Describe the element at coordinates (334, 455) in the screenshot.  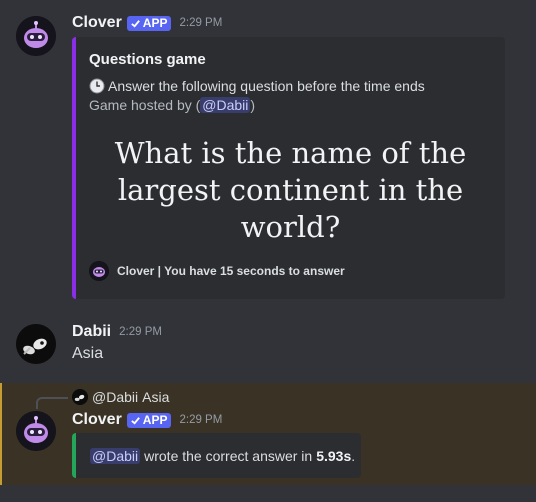
I see `answer-time: 5.93s` at that location.